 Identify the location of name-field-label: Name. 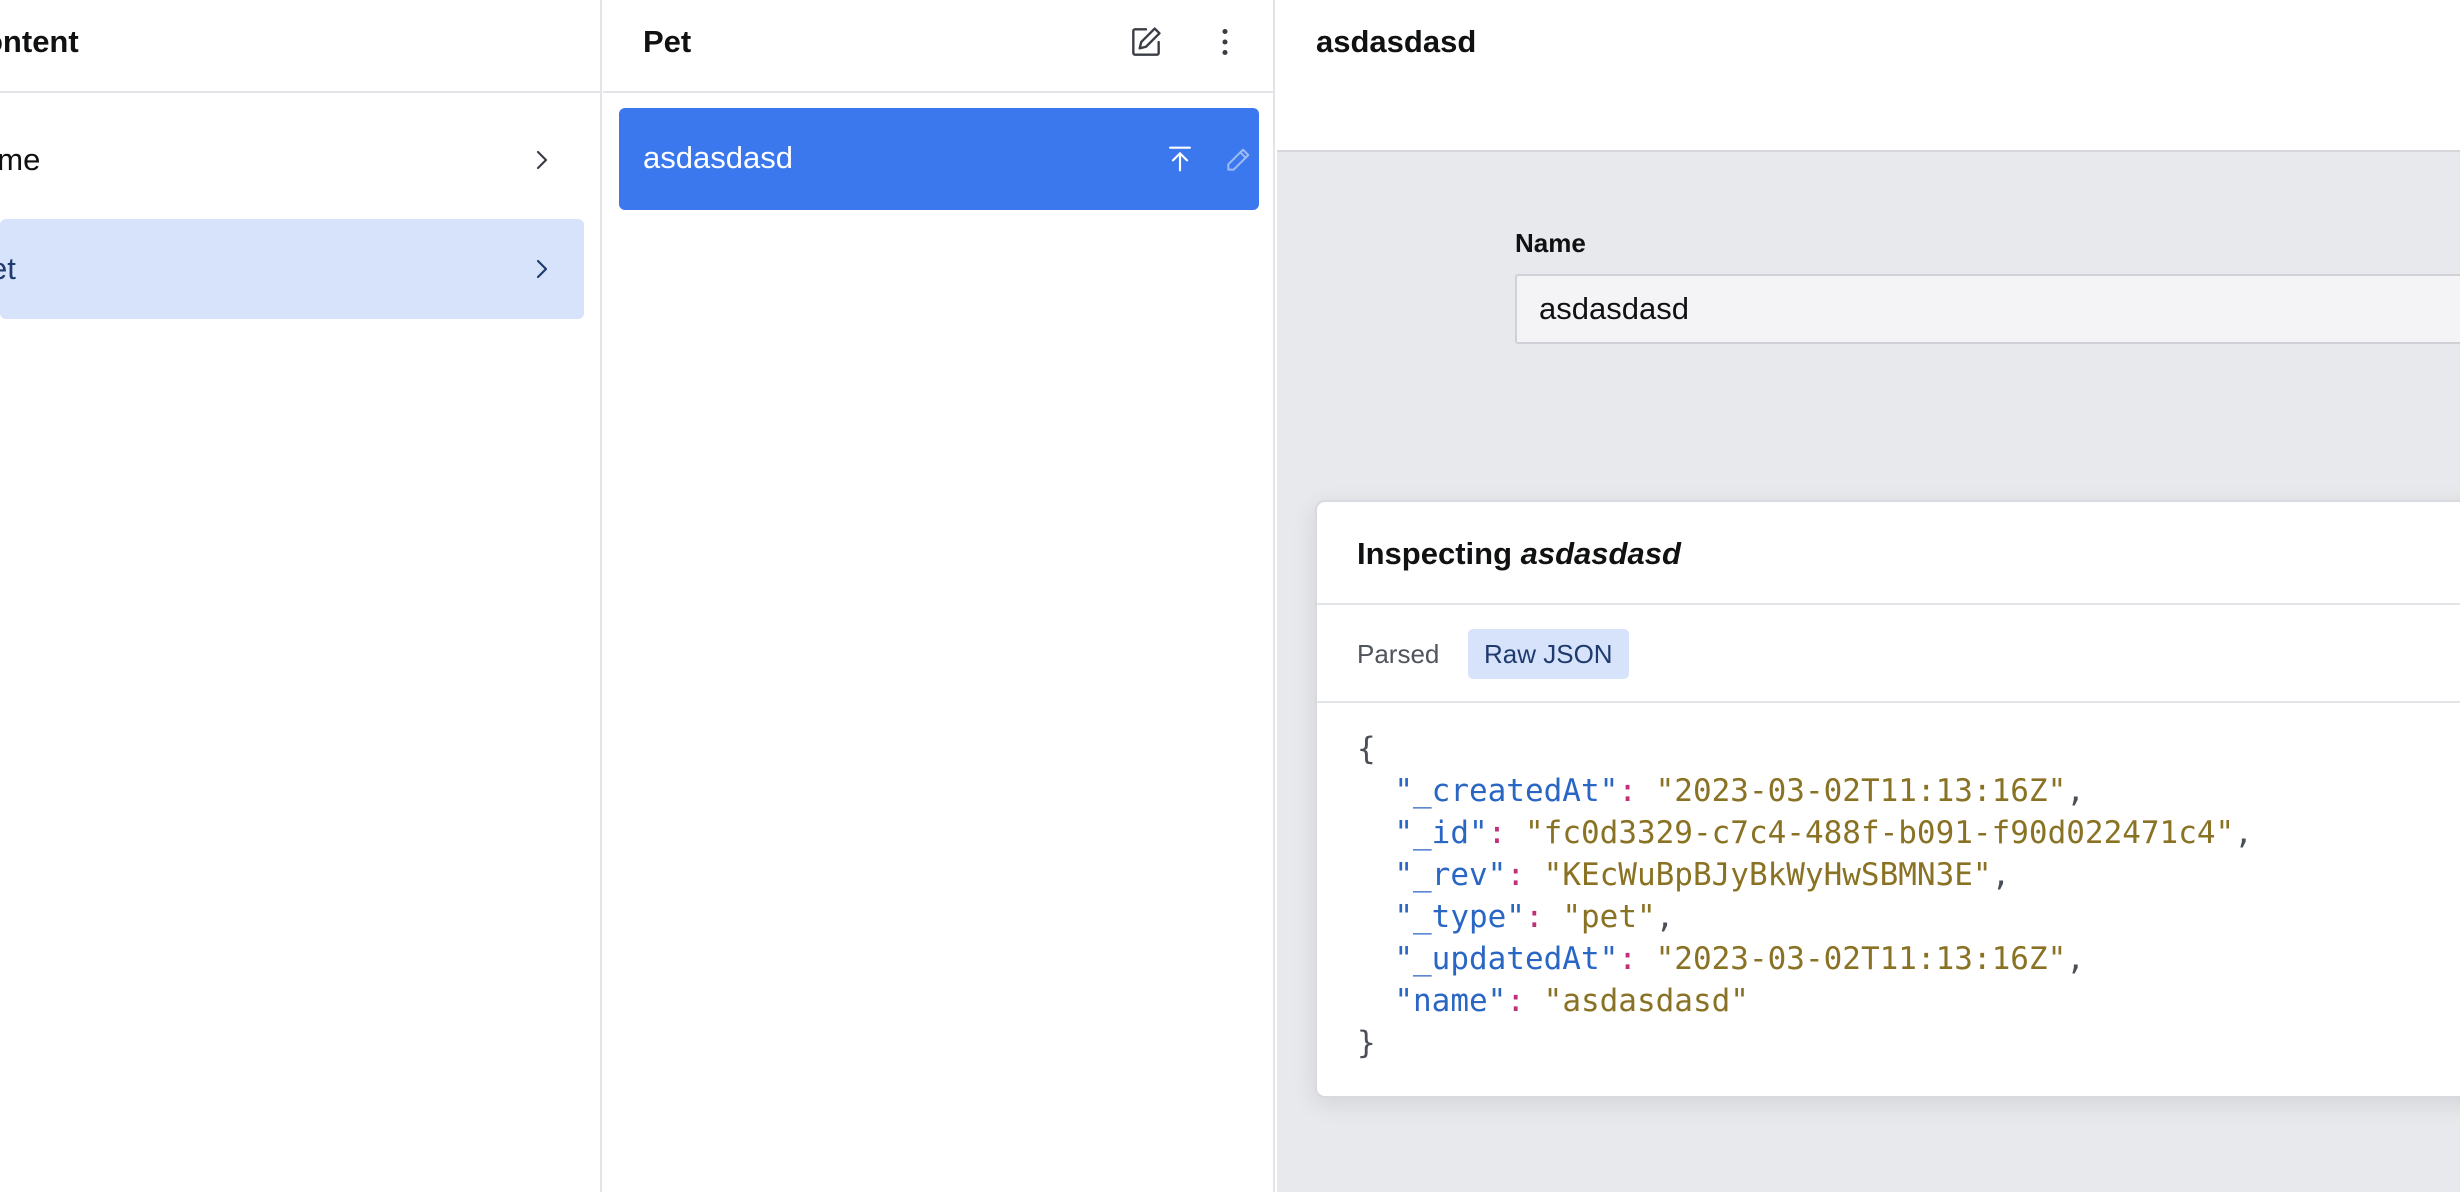
(1550, 243).